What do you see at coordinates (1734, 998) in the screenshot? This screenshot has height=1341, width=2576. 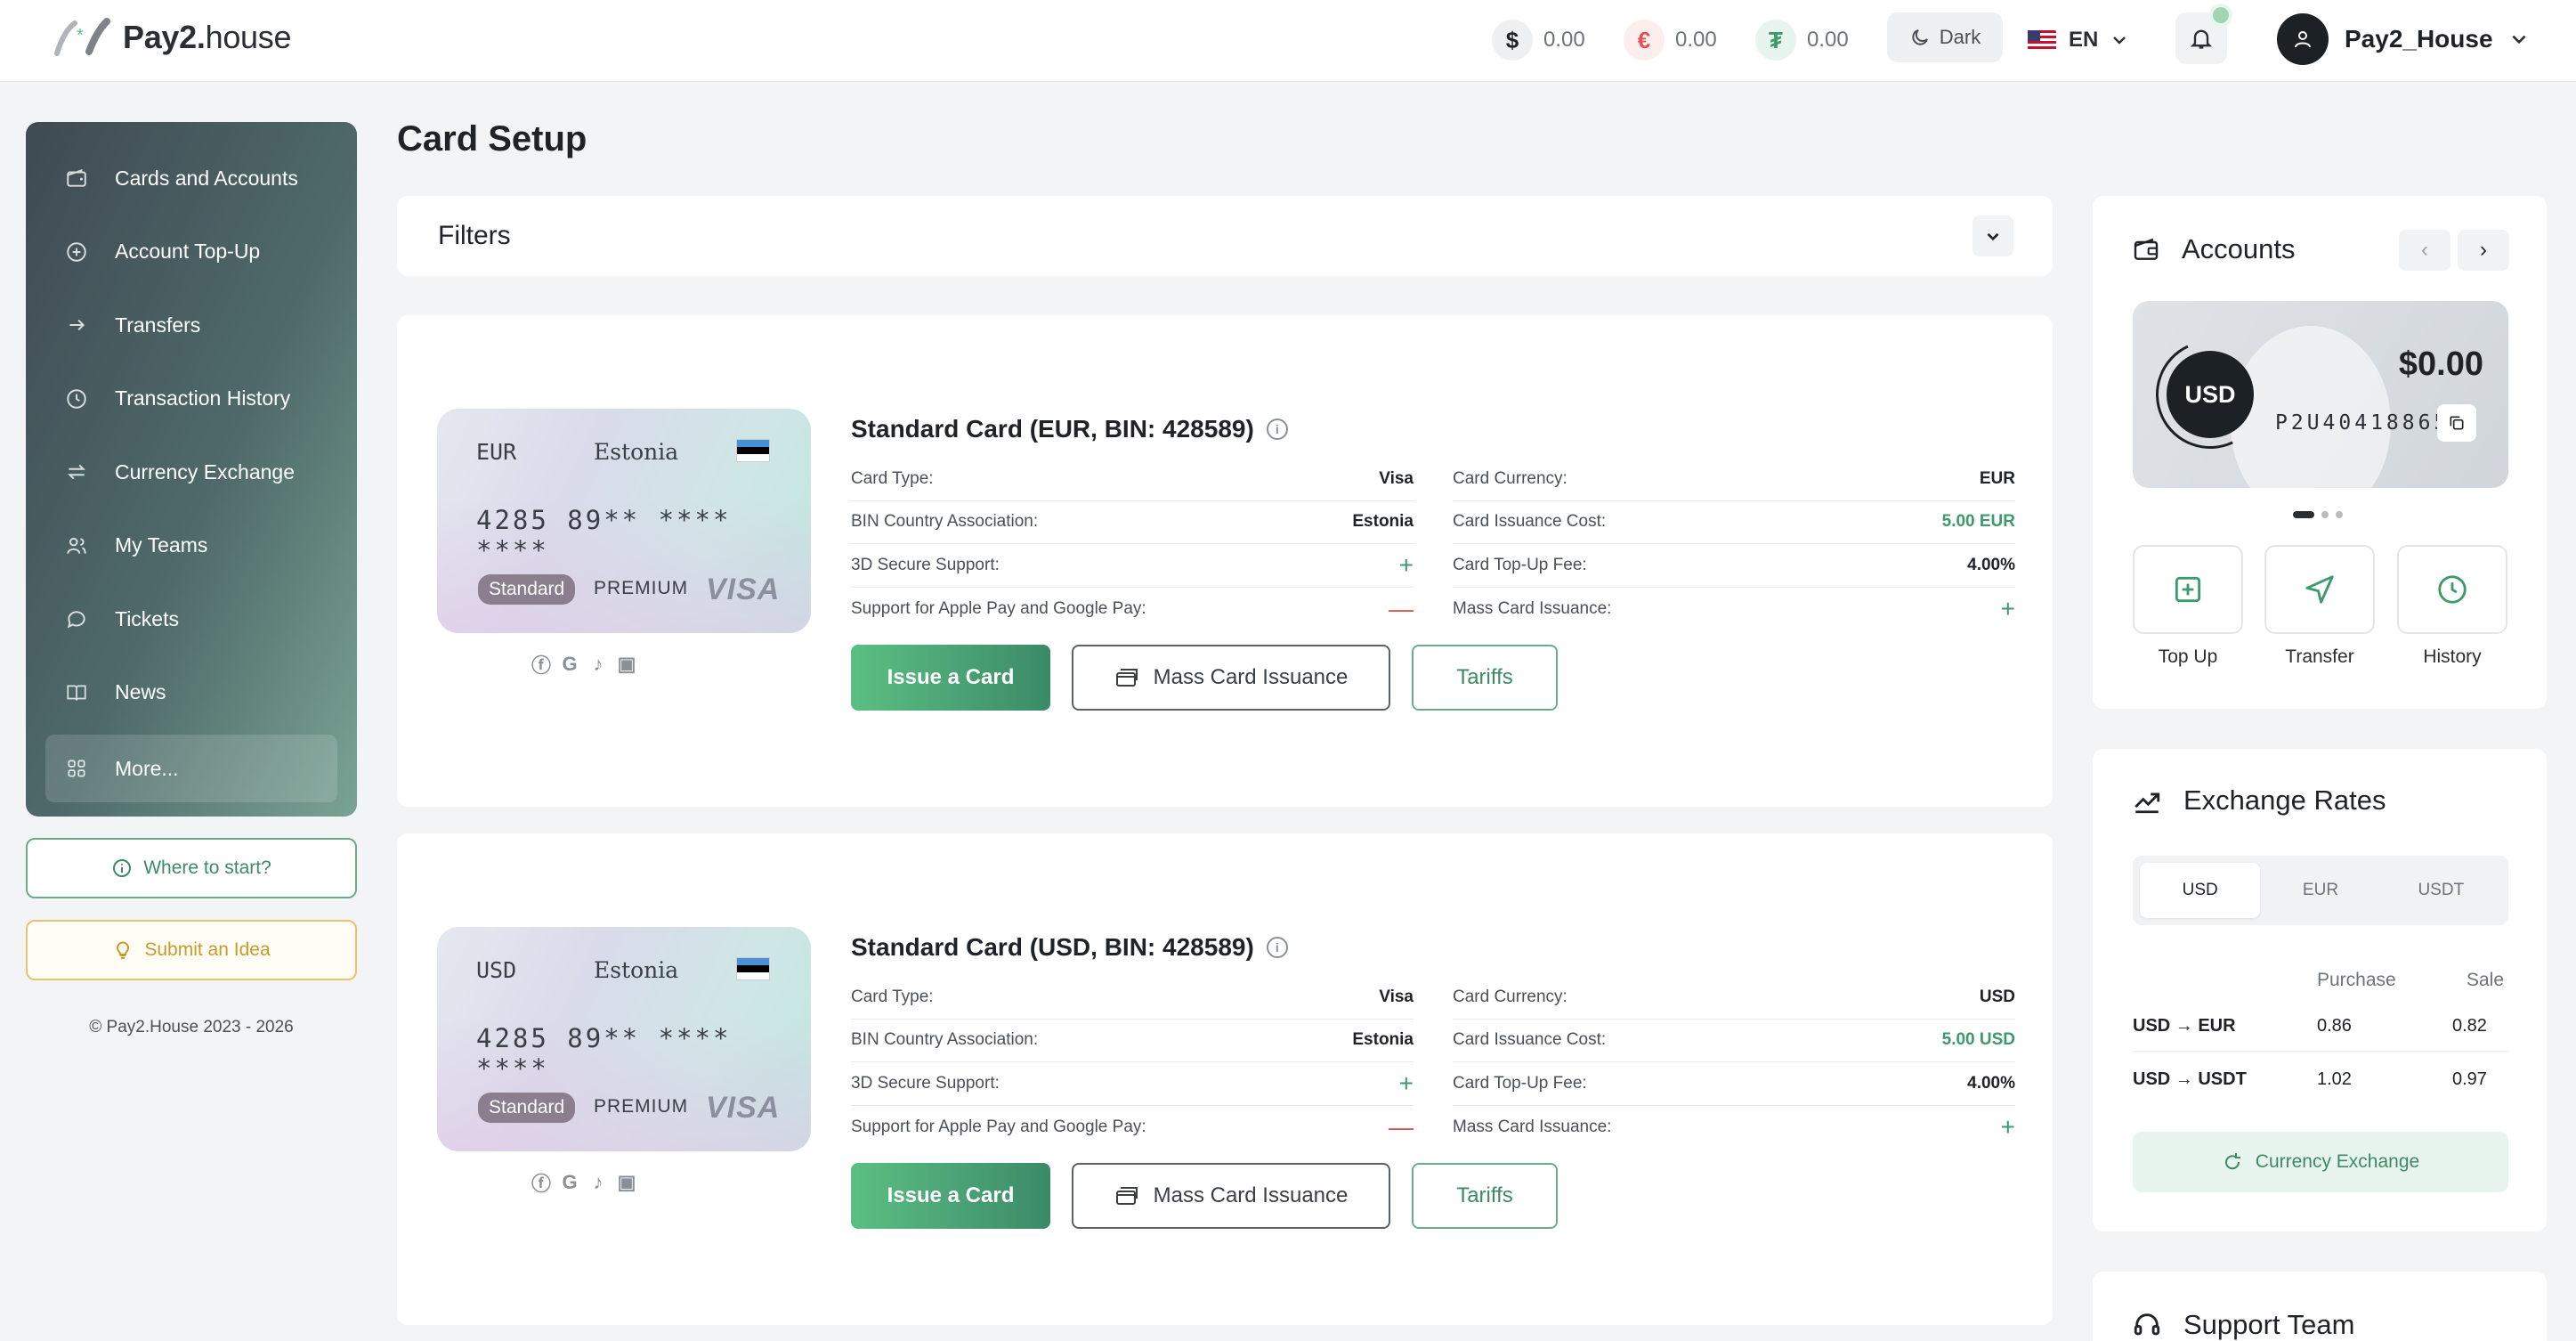 I see `spec-row: Card Currency: USD` at bounding box center [1734, 998].